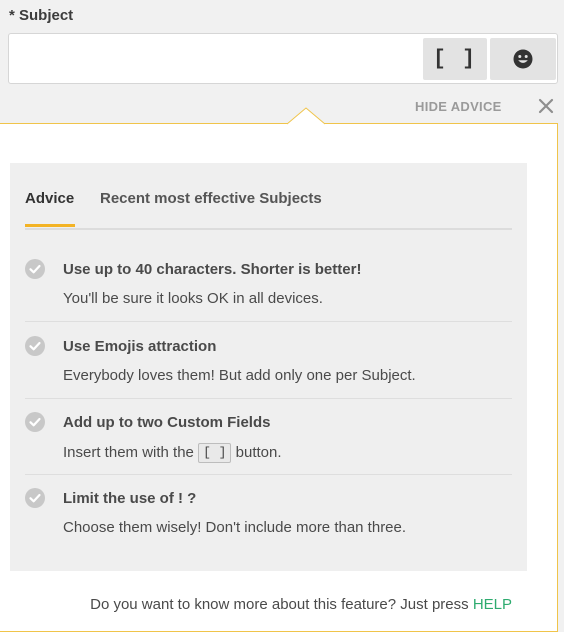  I want to click on hide-advice-link: HIDE ADVICE, so click(458, 106).